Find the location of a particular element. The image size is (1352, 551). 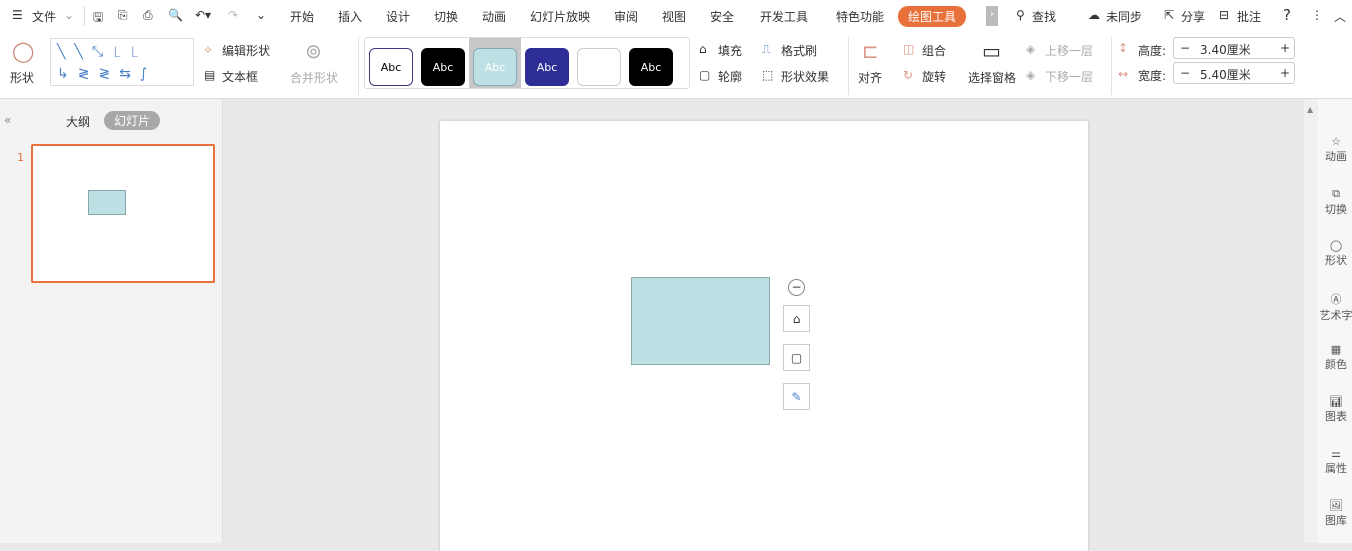

scroll-up-icon: ▲ is located at coordinates (1310, 109).